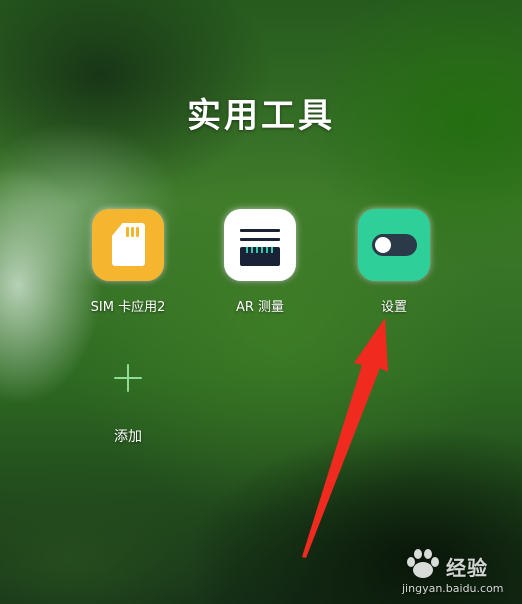  What do you see at coordinates (423, 563) in the screenshot?
I see `paw-logo-icon` at bounding box center [423, 563].